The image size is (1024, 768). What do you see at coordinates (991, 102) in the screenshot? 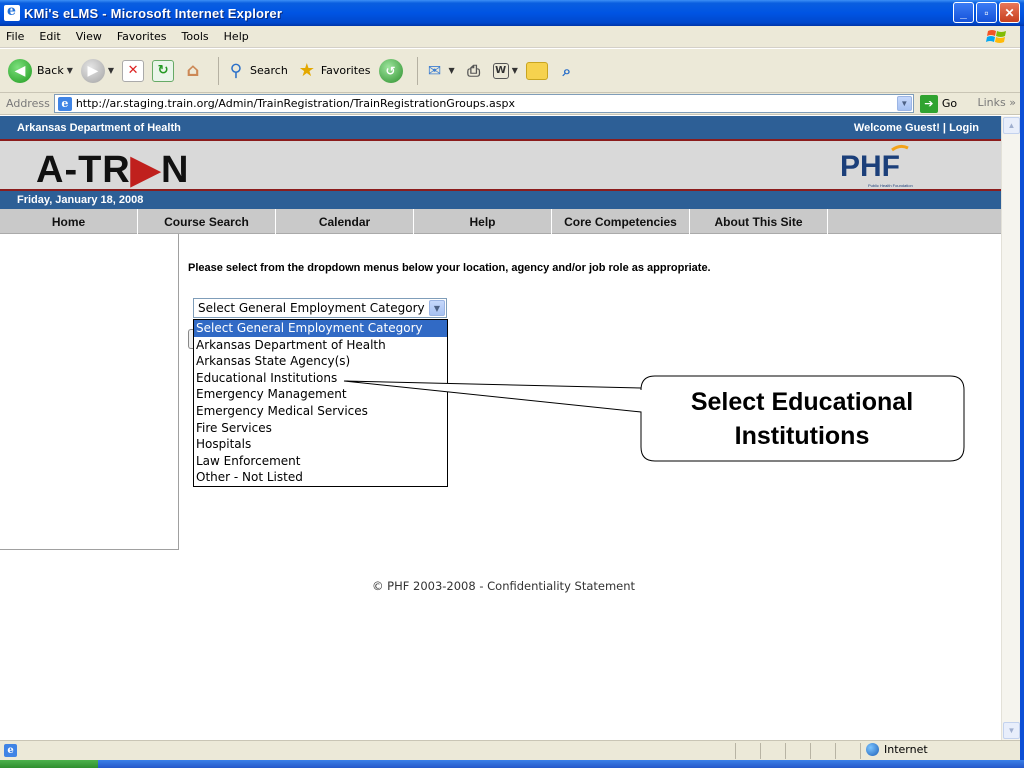
I see `links-label: Links` at bounding box center [991, 102].